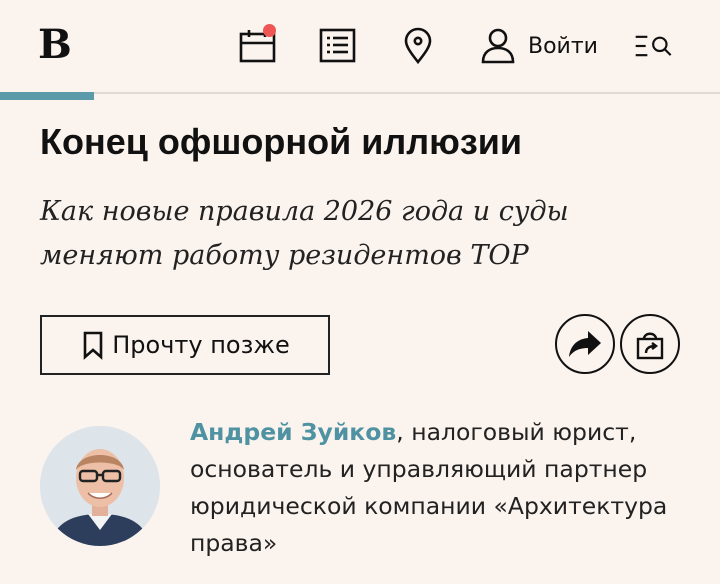  What do you see at coordinates (281, 141) in the screenshot?
I see `article-title: Конец офшорной иллюзии` at bounding box center [281, 141].